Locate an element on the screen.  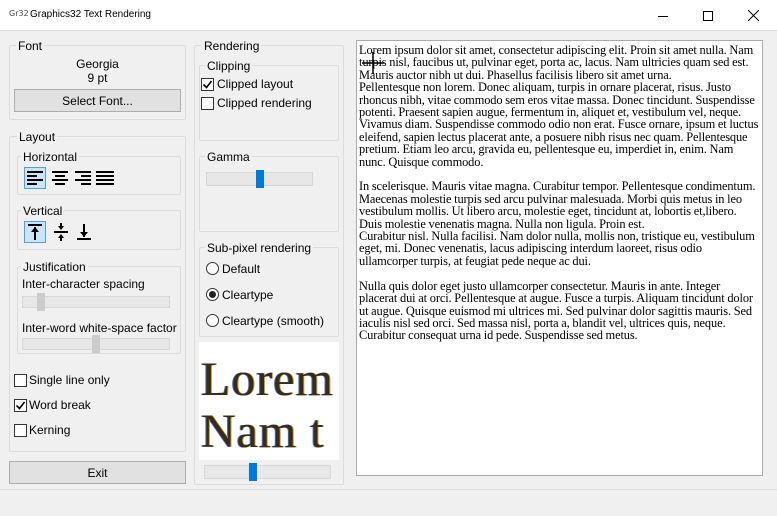
maximize-button is located at coordinates (708, 15).